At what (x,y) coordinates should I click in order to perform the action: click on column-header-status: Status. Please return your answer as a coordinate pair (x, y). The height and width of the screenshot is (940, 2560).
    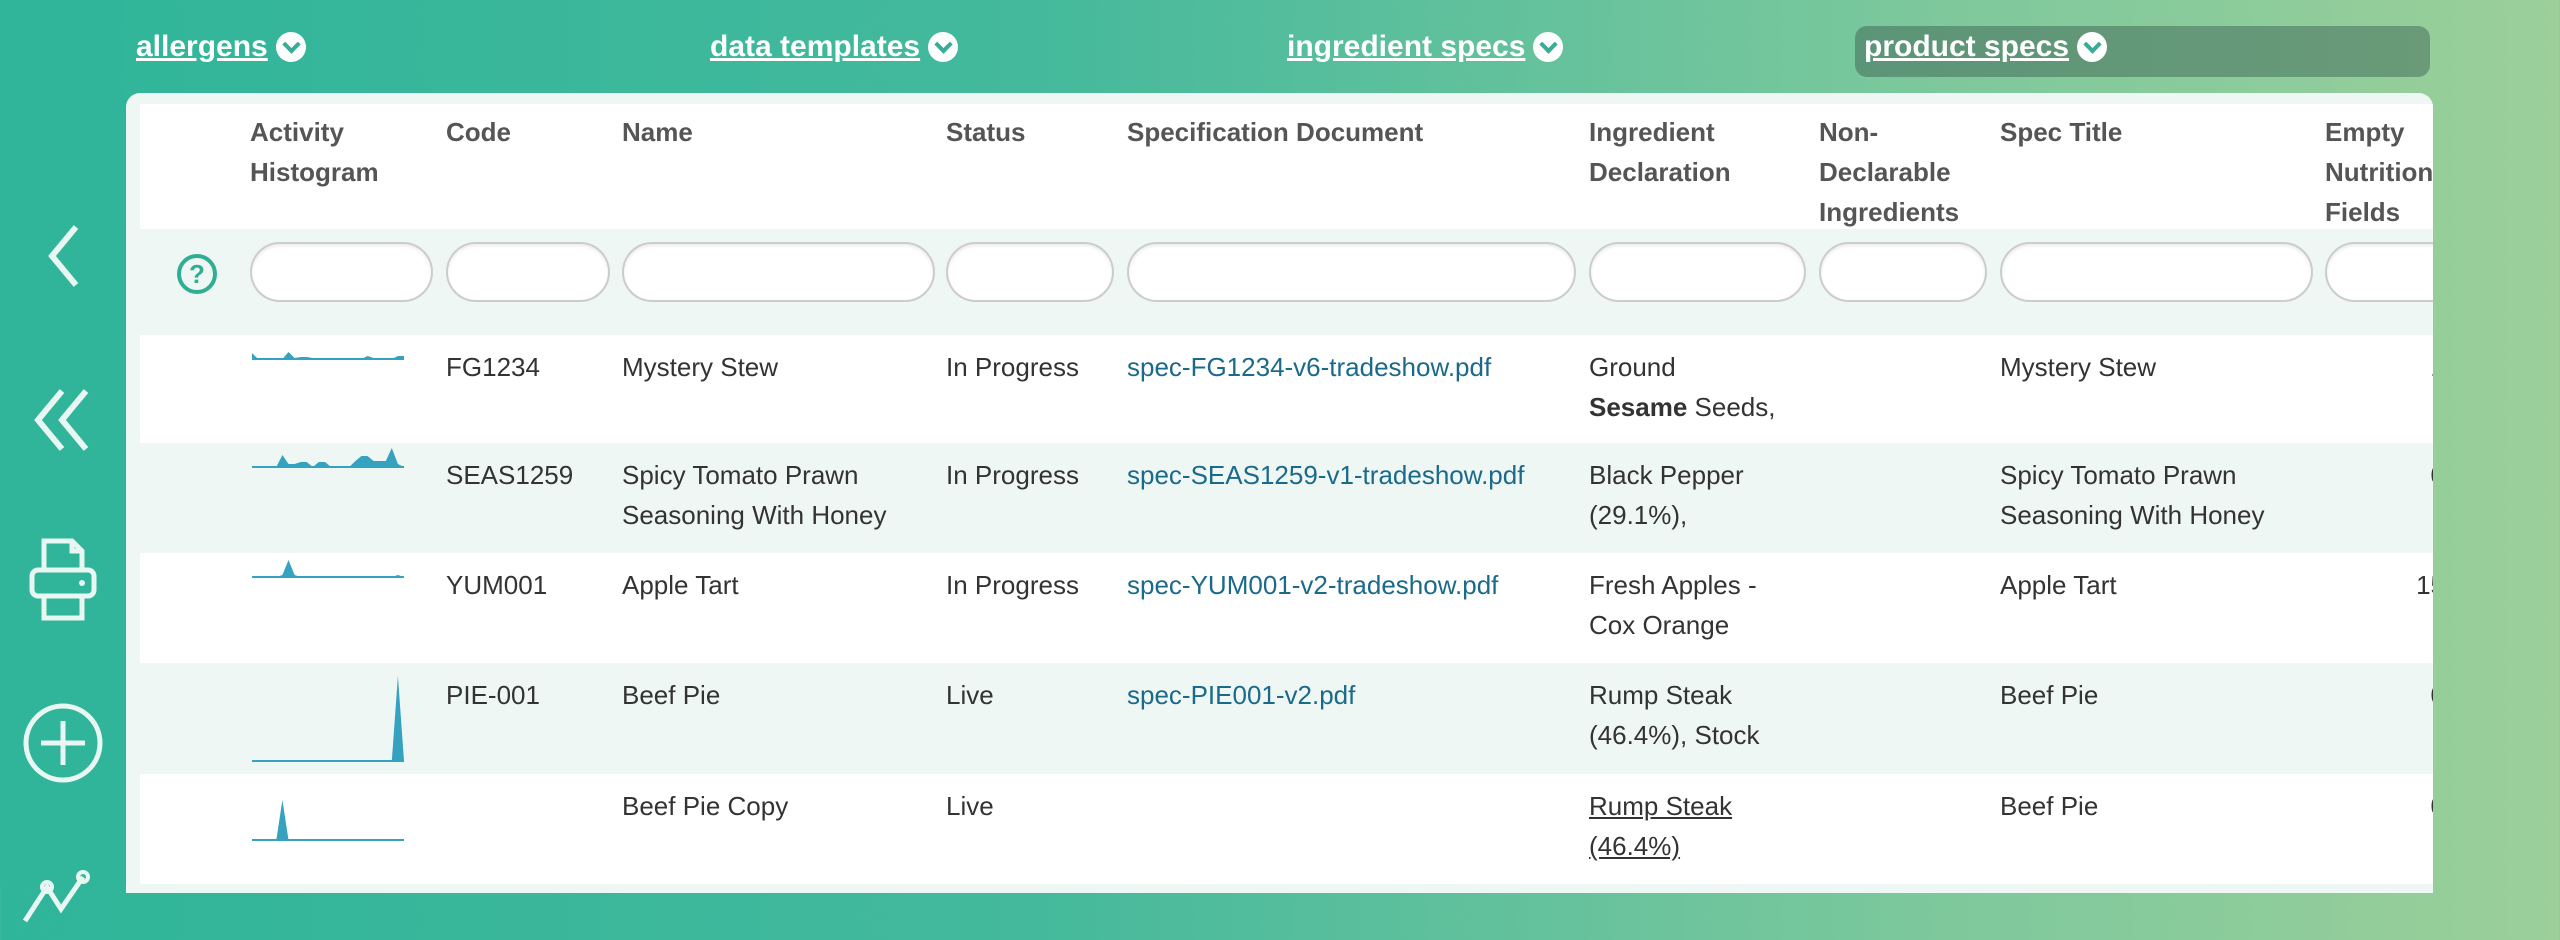
    Looking at the image, I should click on (985, 132).